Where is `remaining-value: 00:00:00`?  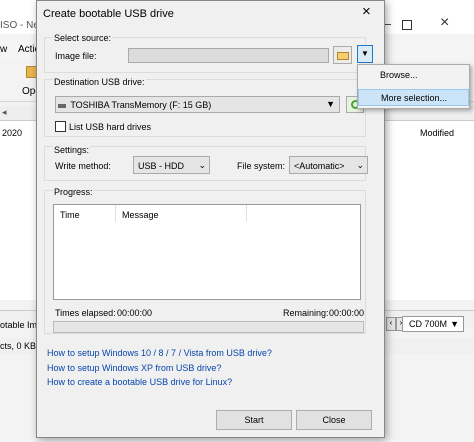
remaining-value: 00:00:00 is located at coordinates (347, 313).